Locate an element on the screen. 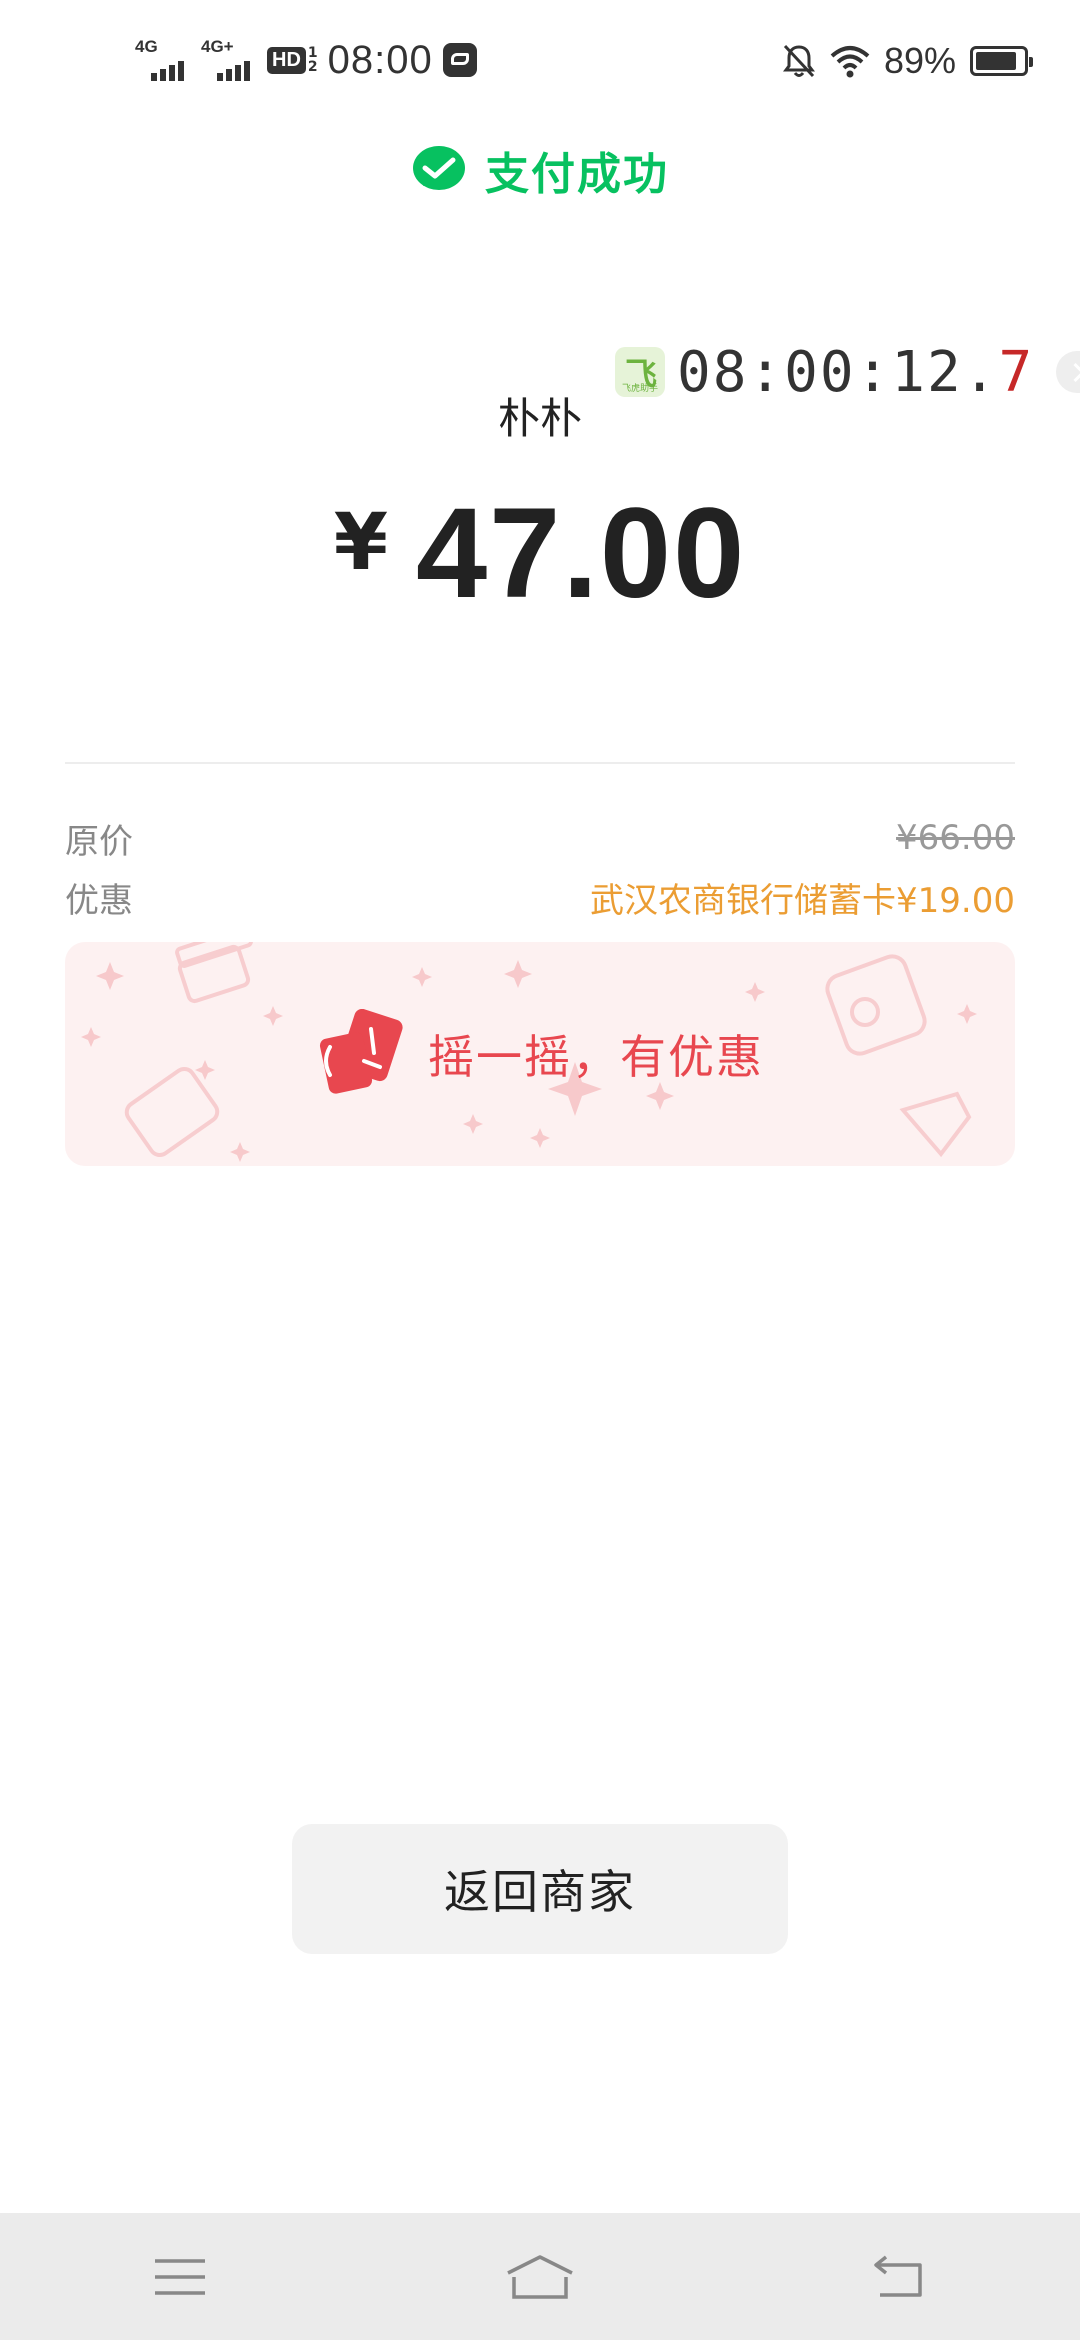 The width and height of the screenshot is (1080, 2340). hd-frac-bottom: 2 is located at coordinates (312, 67).